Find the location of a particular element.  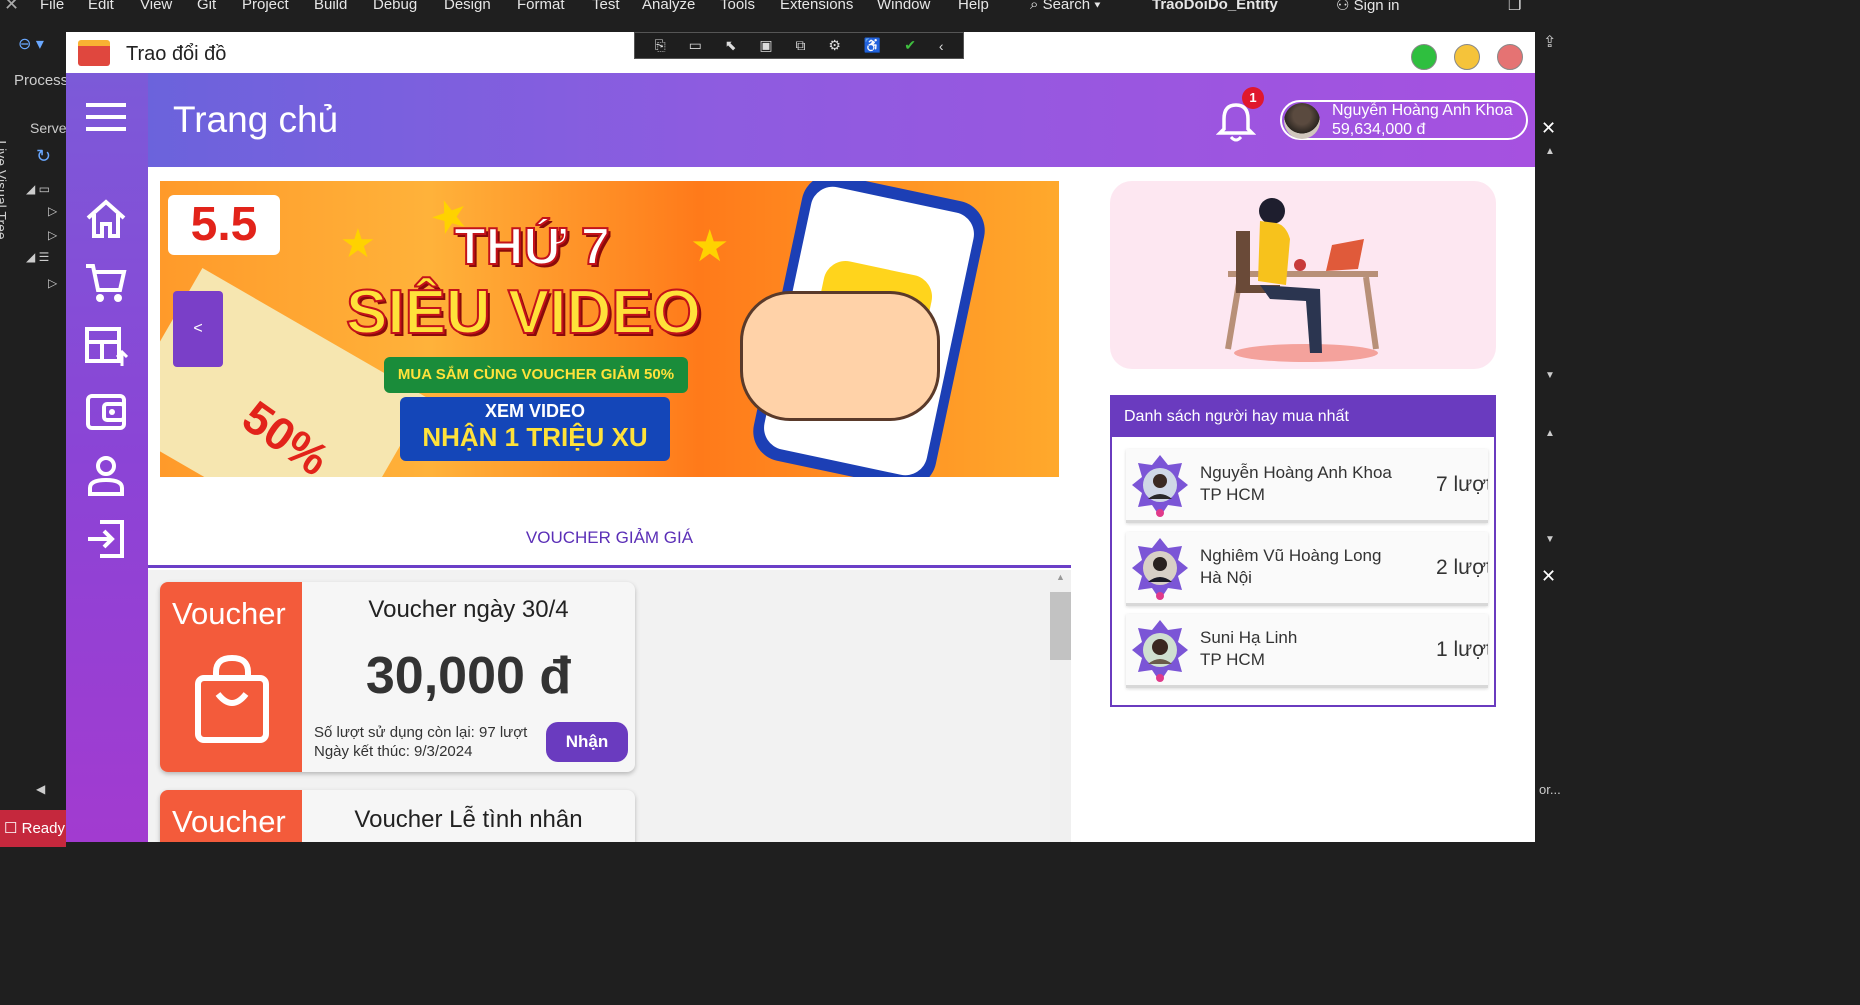

tree-expand-icon: ◢ ☰ is located at coordinates (37, 257).